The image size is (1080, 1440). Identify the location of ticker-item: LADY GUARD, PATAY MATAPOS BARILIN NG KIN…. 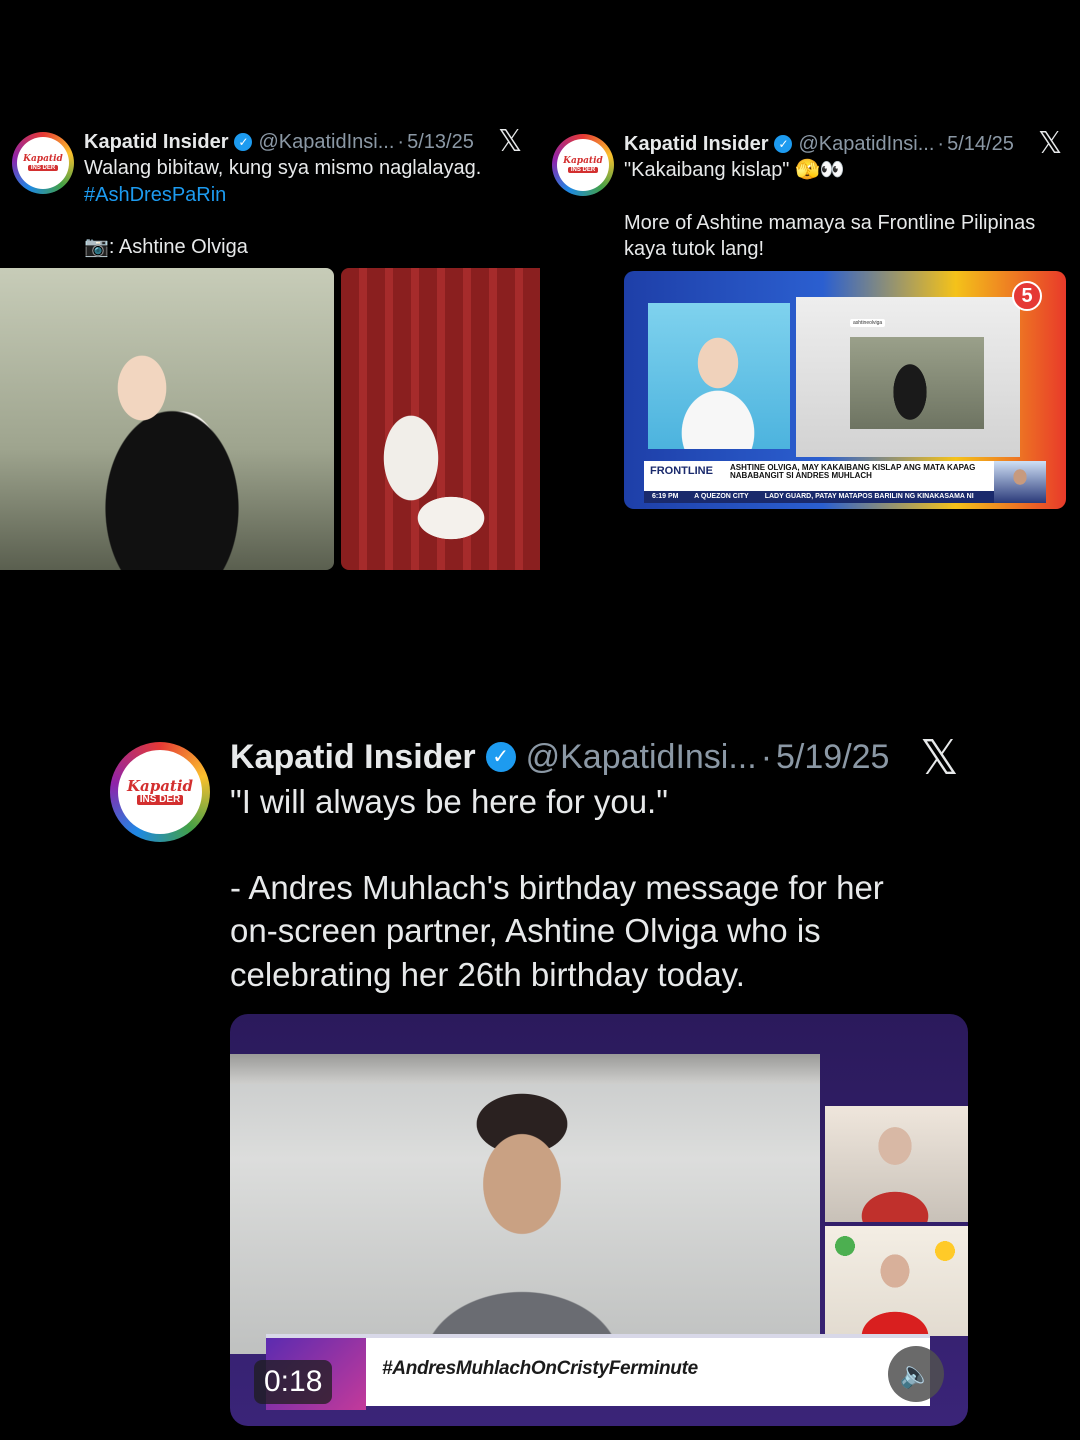
(869, 496).